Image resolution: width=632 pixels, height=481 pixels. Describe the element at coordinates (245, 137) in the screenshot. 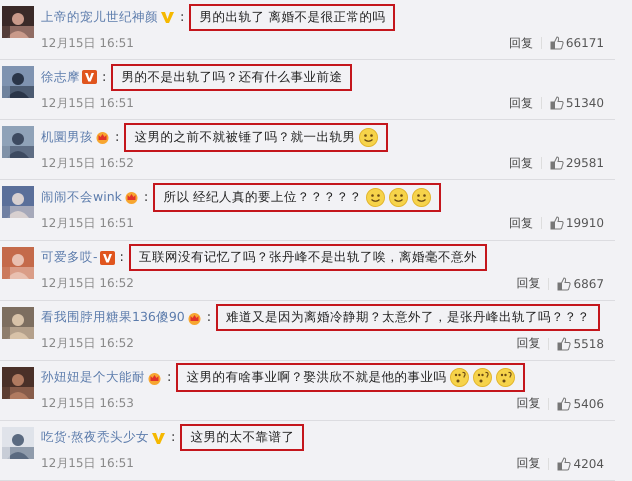

I see `comment-text: 这男的之前不就被锤了吗？就一出轨男` at that location.